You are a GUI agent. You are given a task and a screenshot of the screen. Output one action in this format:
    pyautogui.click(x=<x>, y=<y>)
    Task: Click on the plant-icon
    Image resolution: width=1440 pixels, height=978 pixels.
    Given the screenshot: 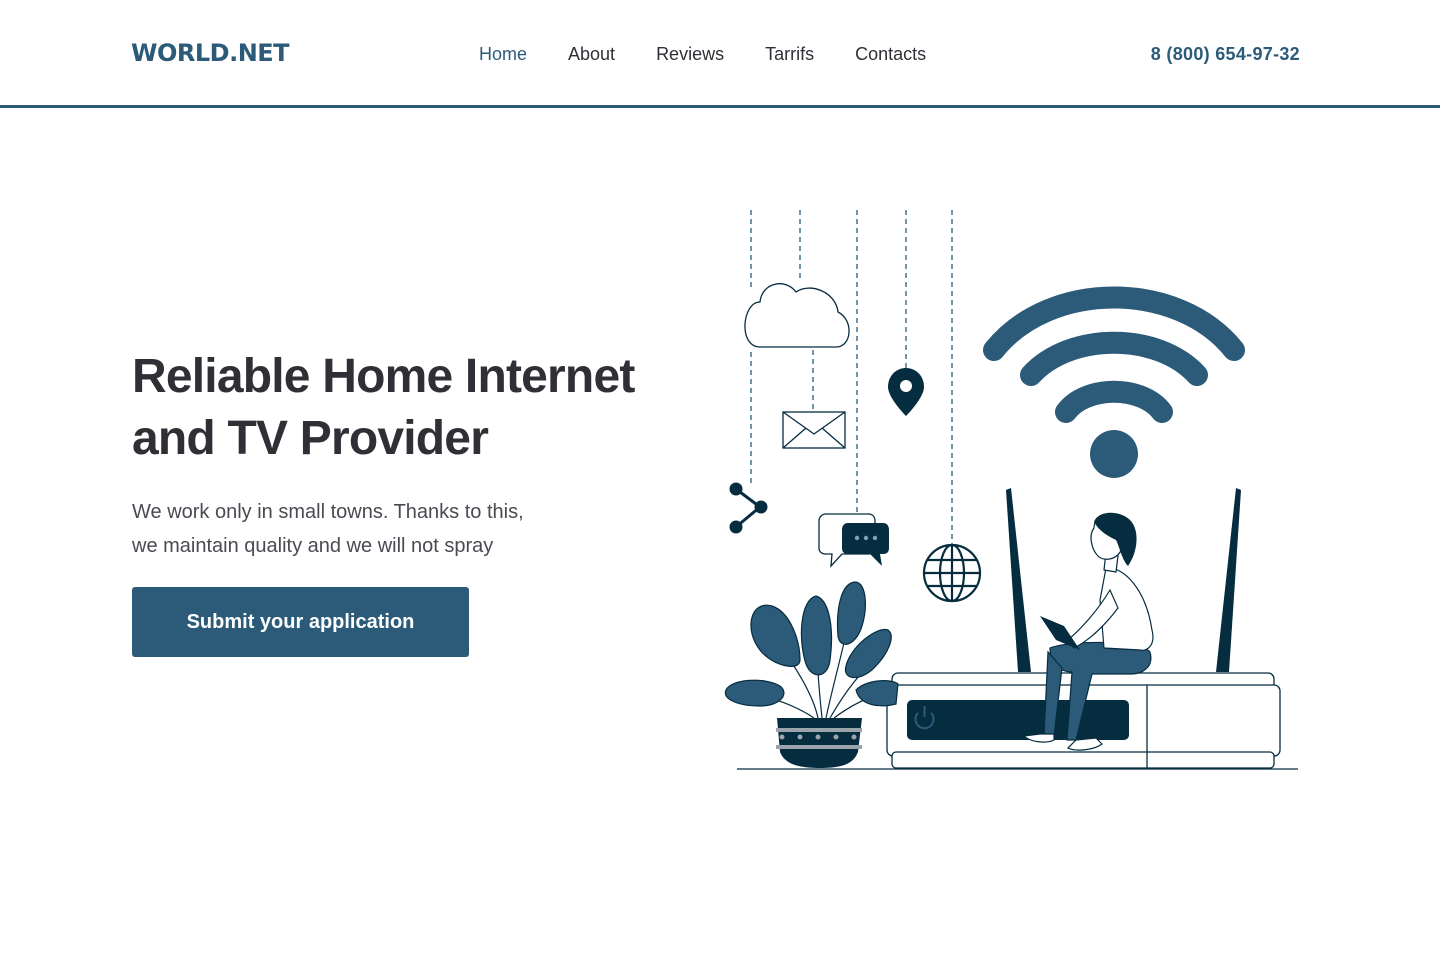 What is the action you would take?
    pyautogui.click(x=811, y=674)
    